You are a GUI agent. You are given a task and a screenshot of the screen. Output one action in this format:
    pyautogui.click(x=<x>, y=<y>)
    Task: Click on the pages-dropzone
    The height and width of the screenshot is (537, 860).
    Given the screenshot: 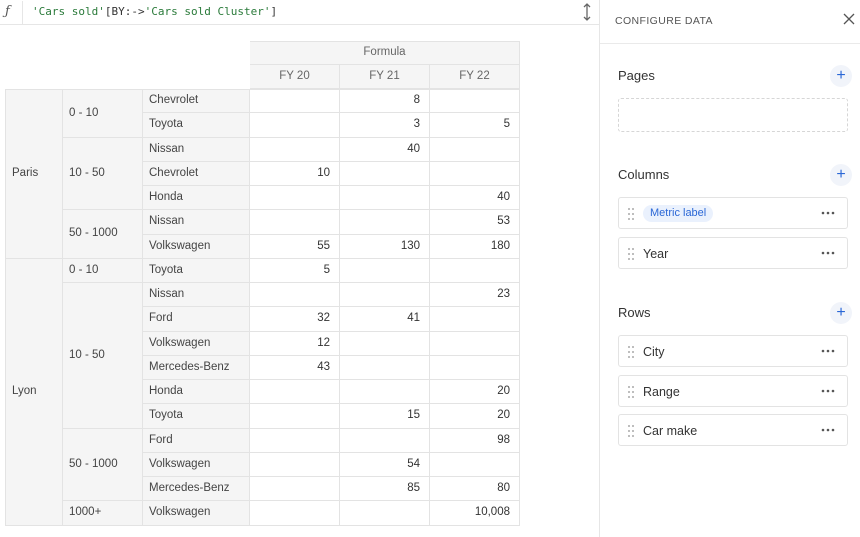 What is the action you would take?
    pyautogui.click(x=733, y=115)
    